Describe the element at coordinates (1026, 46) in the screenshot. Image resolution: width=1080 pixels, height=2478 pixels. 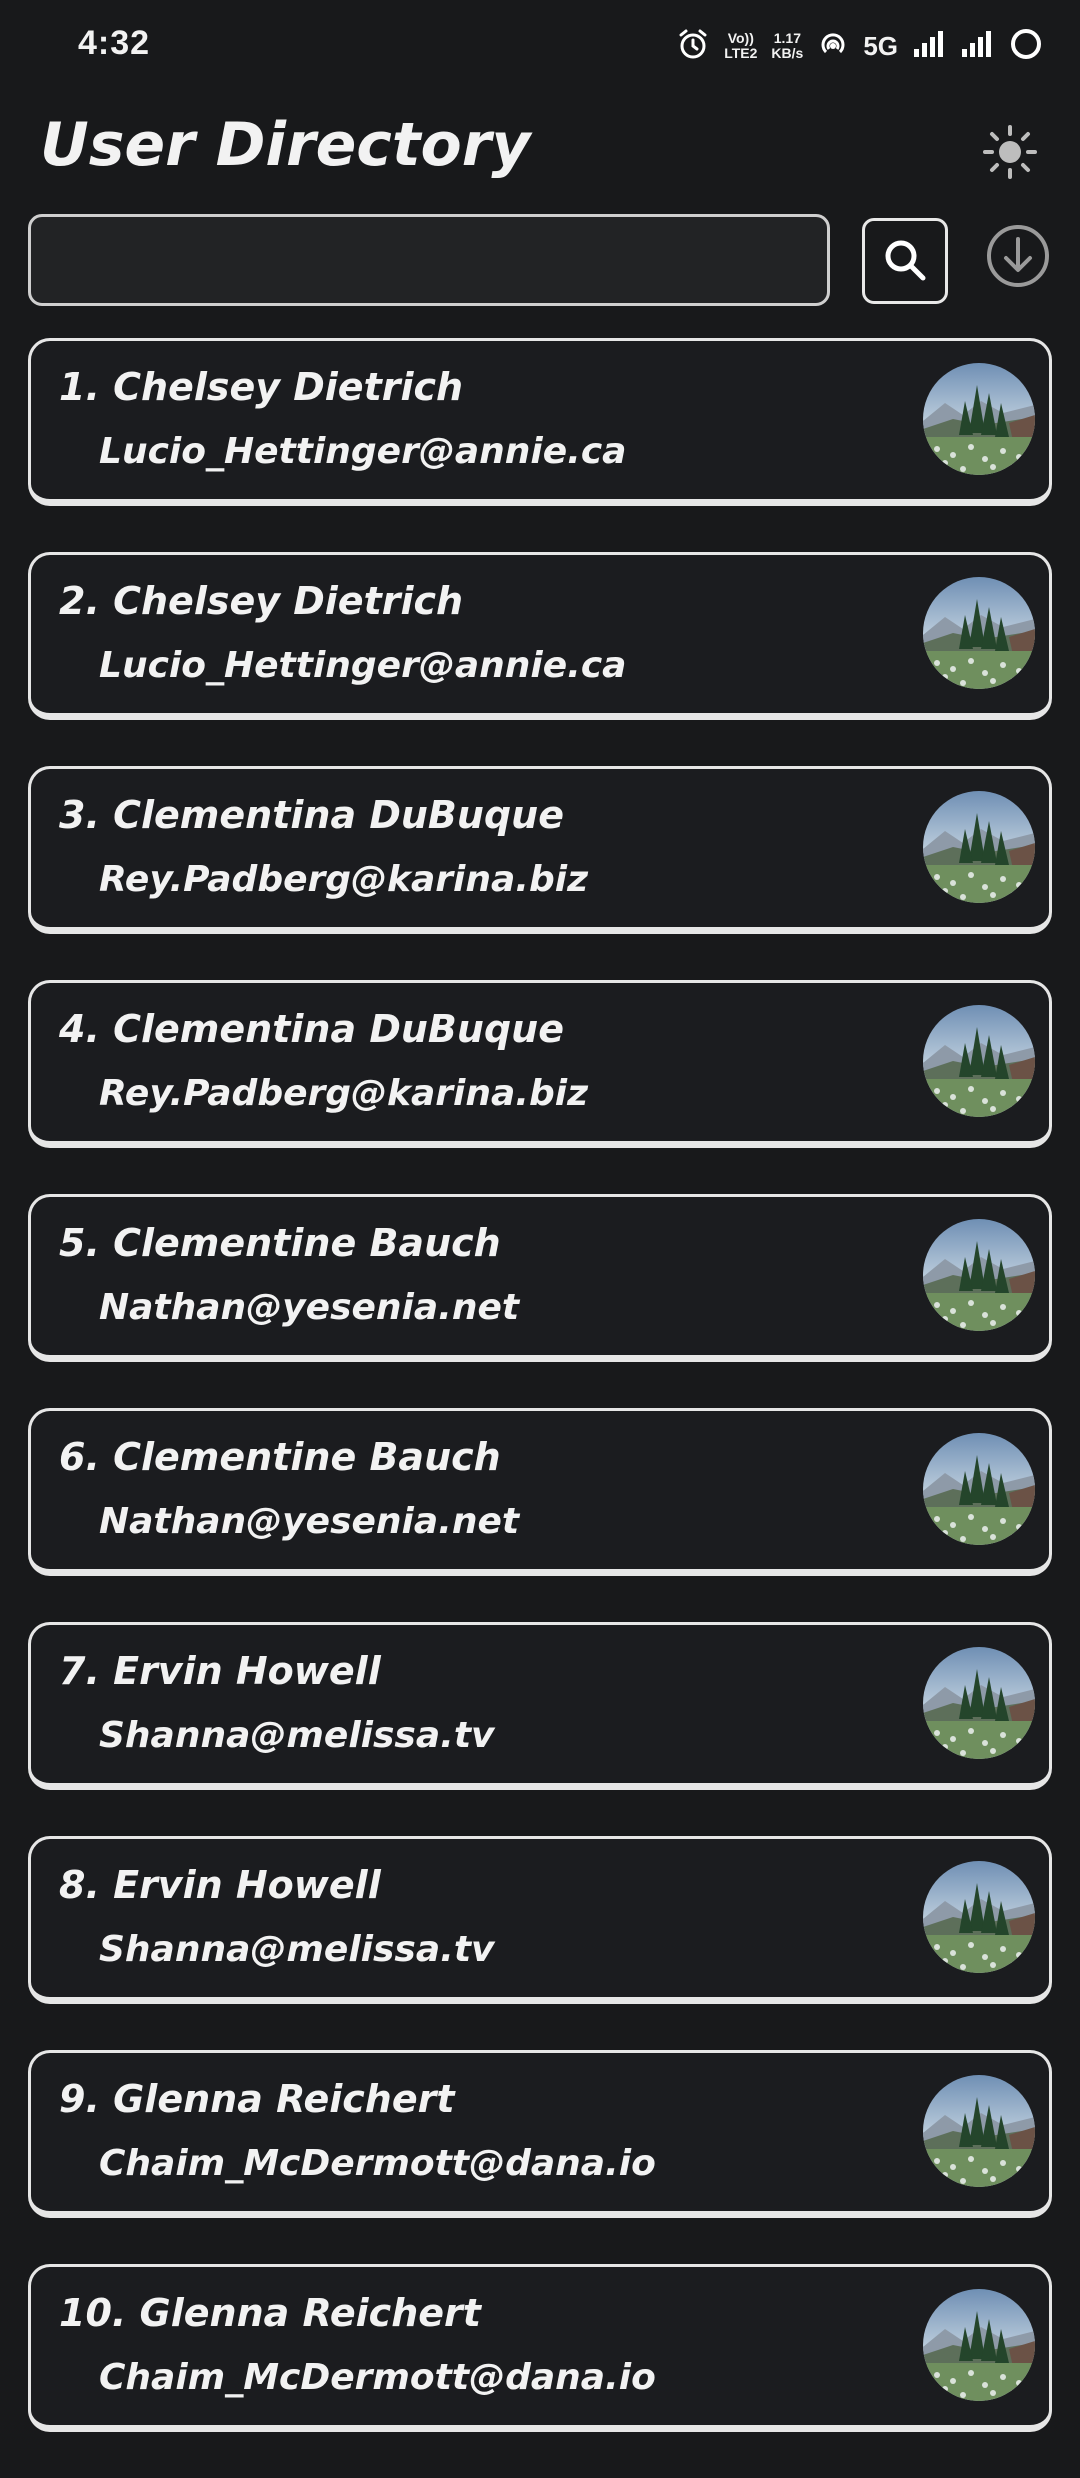
I see `battery-icon` at that location.